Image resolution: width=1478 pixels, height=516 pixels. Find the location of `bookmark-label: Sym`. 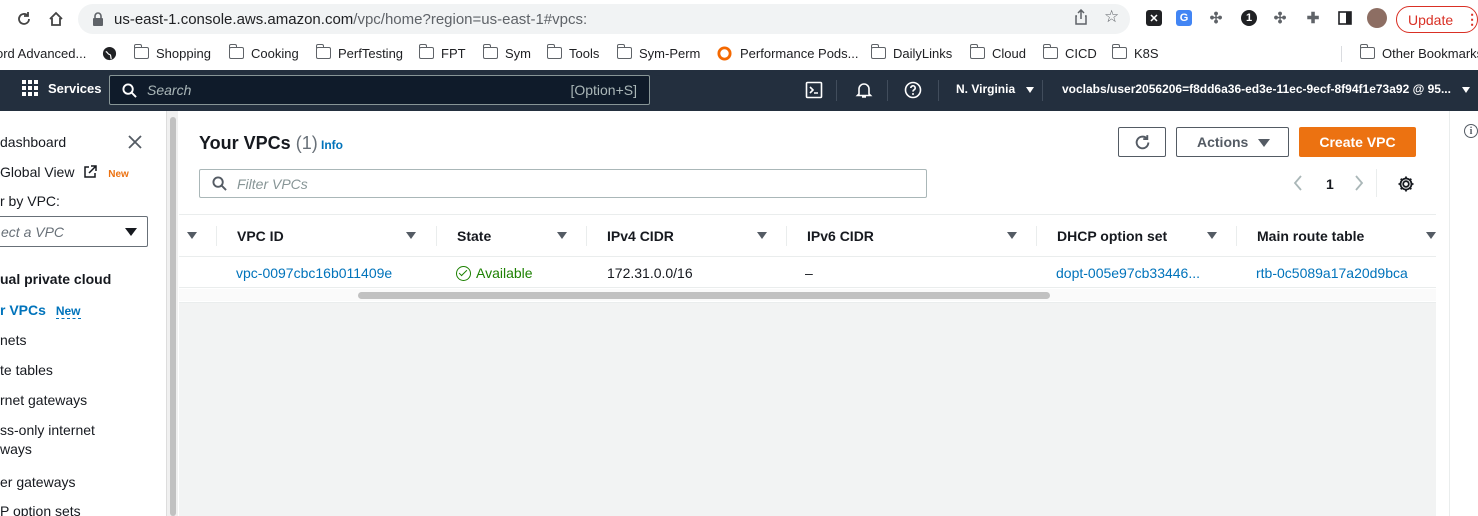

bookmark-label: Sym is located at coordinates (518, 53).